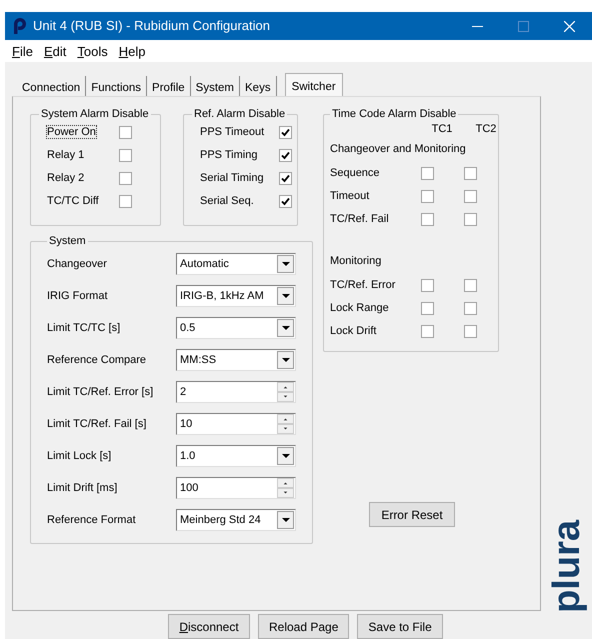  I want to click on checkbox-label: Timeout, so click(350, 196).